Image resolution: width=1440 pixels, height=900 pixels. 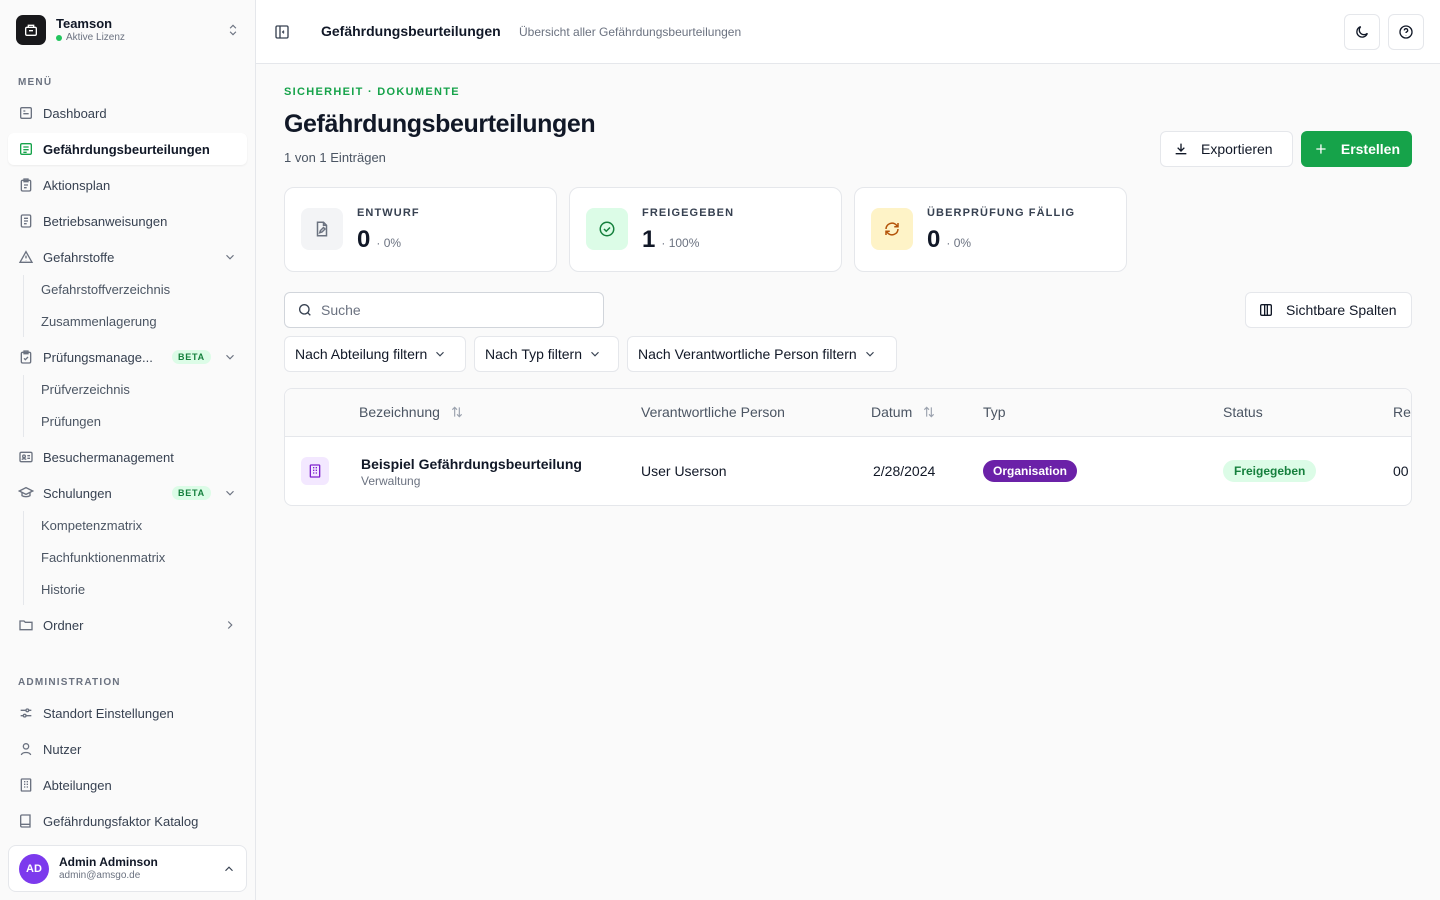 What do you see at coordinates (127, 457) in the screenshot?
I see `sidebar-item-besuchermanagement: Besuchermanagement` at bounding box center [127, 457].